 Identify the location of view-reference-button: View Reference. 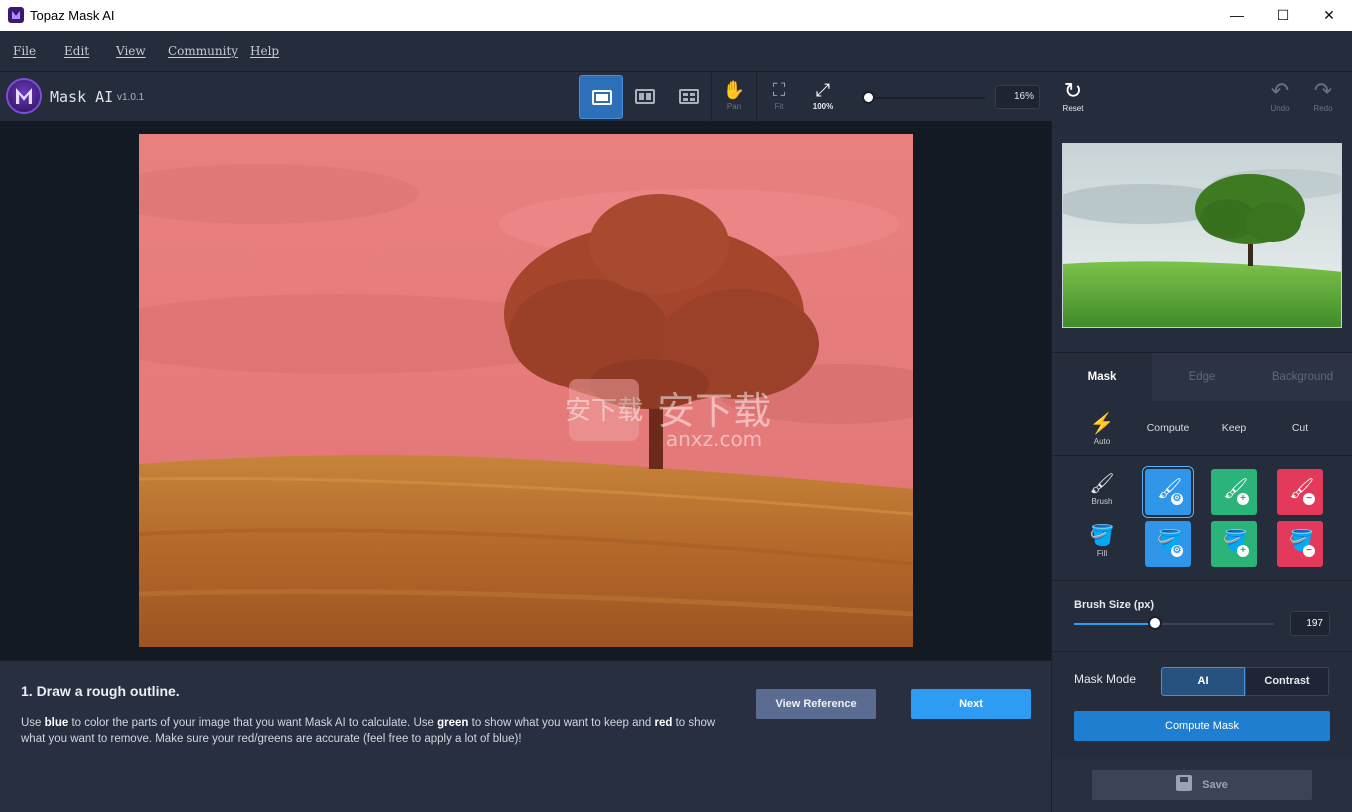
(816, 704).